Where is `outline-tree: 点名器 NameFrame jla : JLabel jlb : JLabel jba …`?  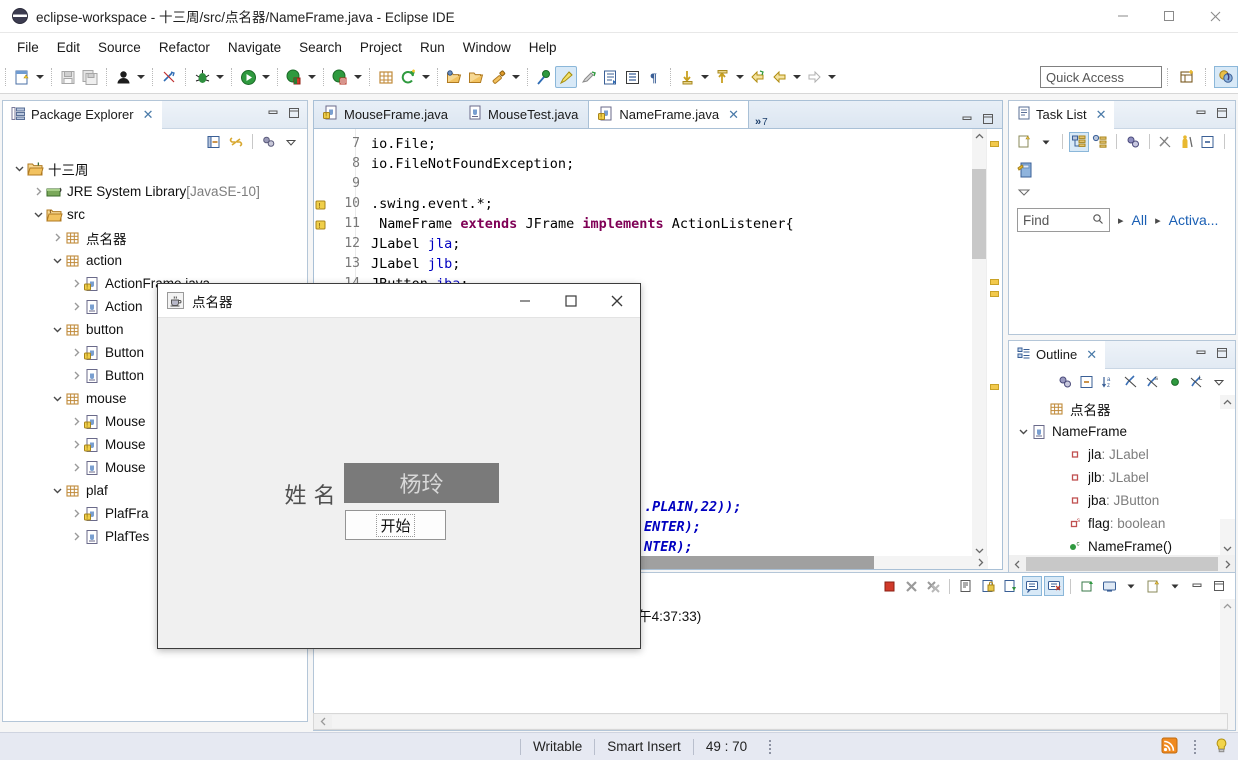
outline-tree: 点名器 NameFrame jla : JLabel jlb : JLabel jba … is located at coordinates (1122, 475).